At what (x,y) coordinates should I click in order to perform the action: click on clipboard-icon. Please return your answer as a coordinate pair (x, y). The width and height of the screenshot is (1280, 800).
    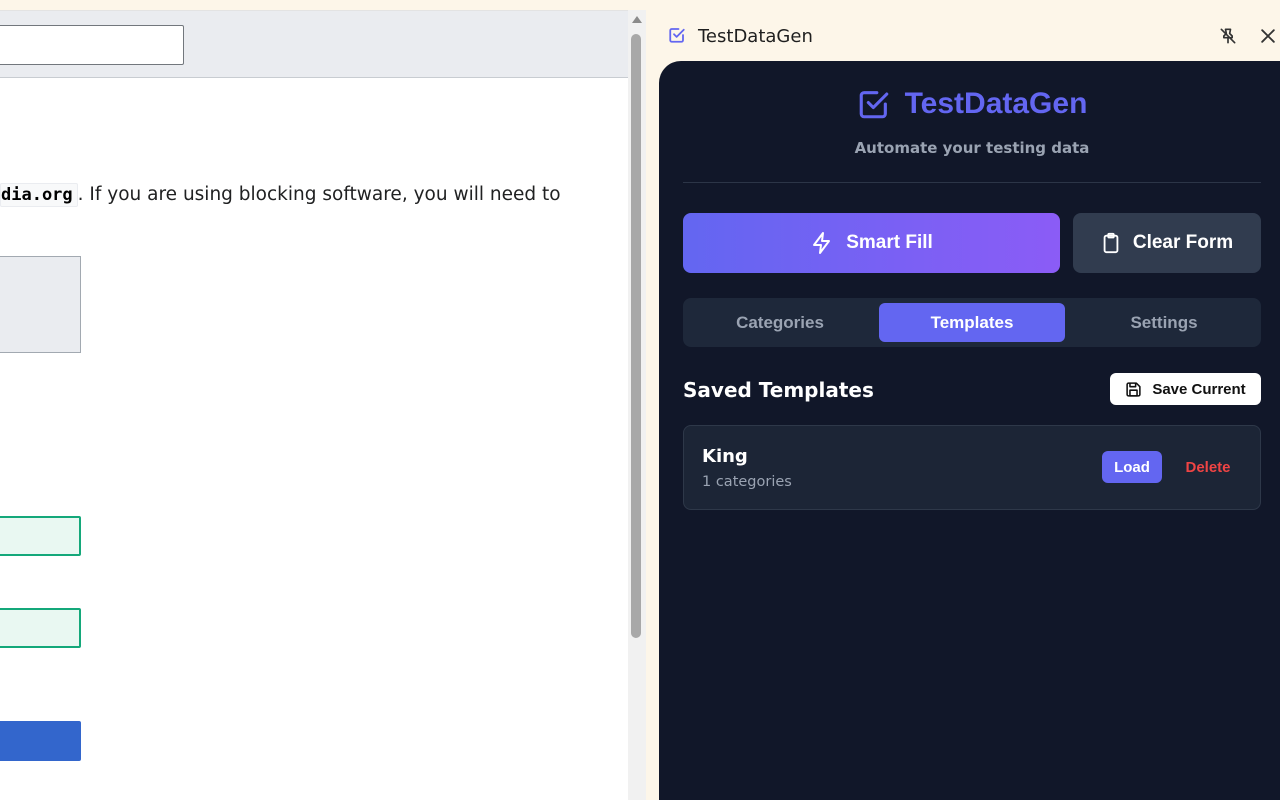
    Looking at the image, I should click on (1111, 243).